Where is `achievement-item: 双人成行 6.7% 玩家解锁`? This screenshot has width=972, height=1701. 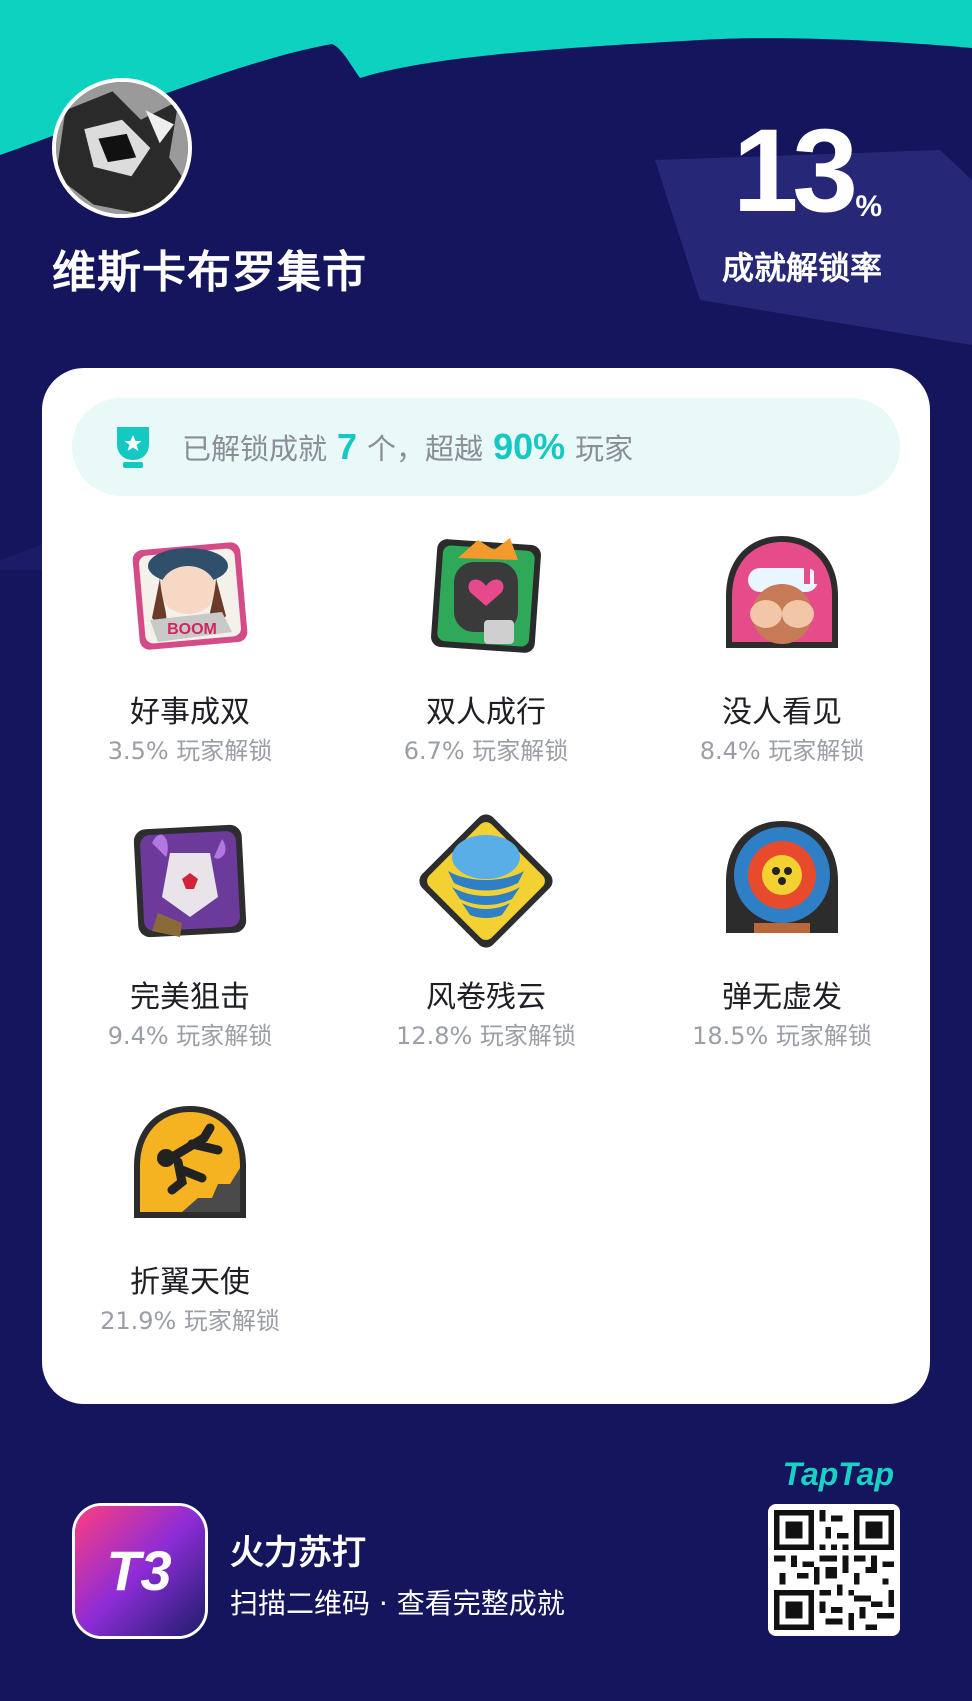 achievement-item: 双人成行 6.7% 玩家解锁 is located at coordinates (486, 647).